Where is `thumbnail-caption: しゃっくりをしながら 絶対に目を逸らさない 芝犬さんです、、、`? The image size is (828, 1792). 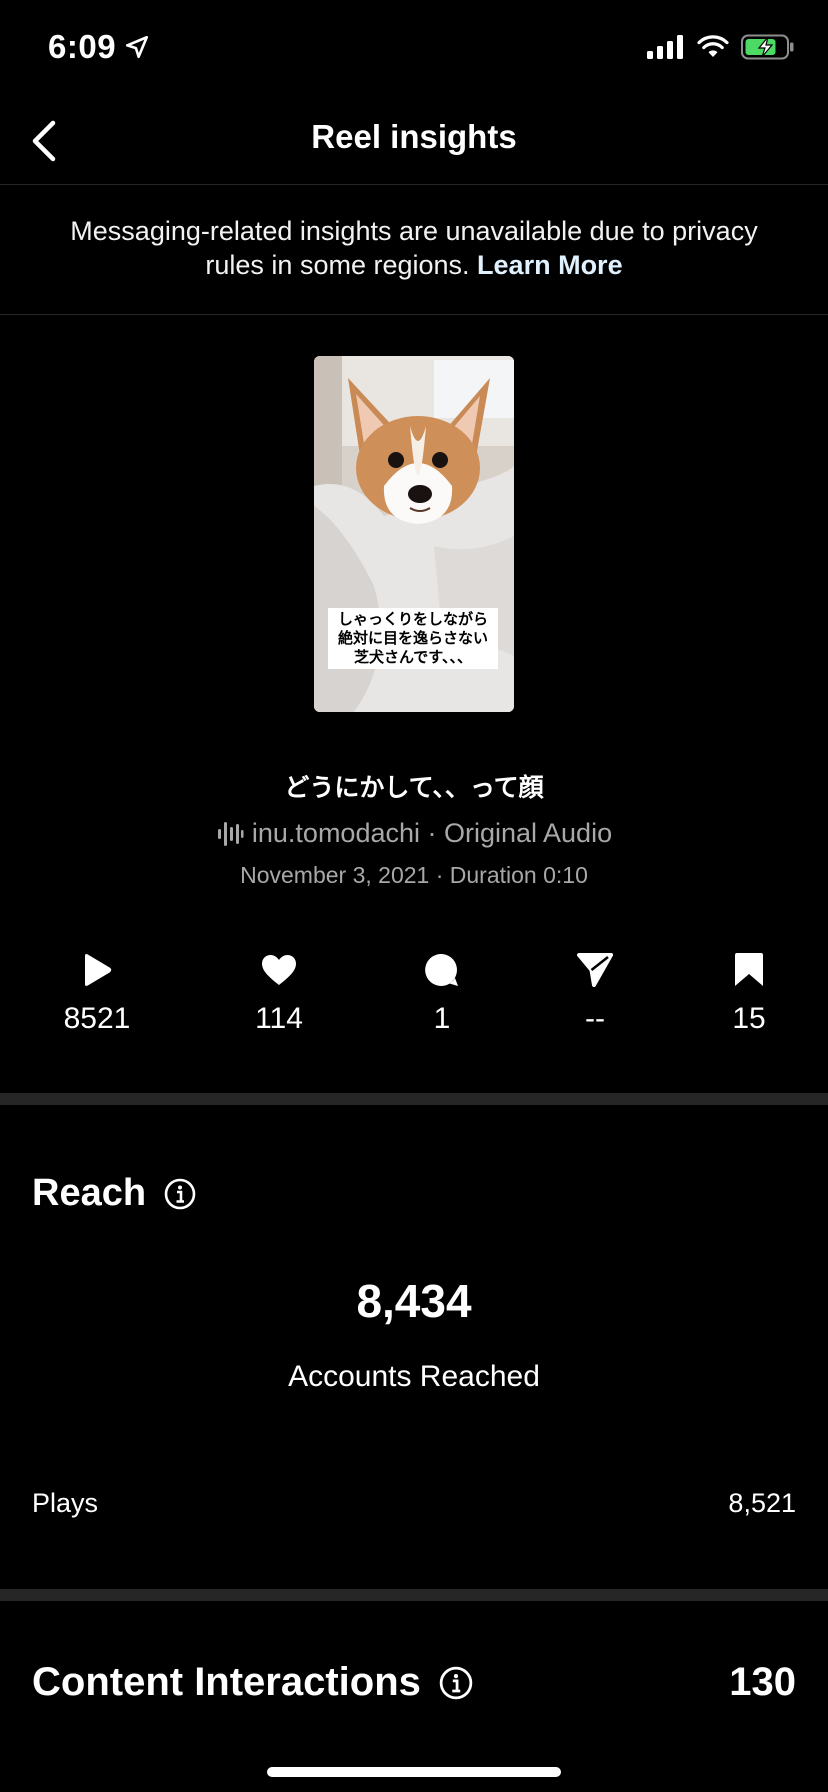
thumbnail-caption: しゃっくりをしながら 絶対に目を逸らさない 芝犬さんです、、、 is located at coordinates (413, 638).